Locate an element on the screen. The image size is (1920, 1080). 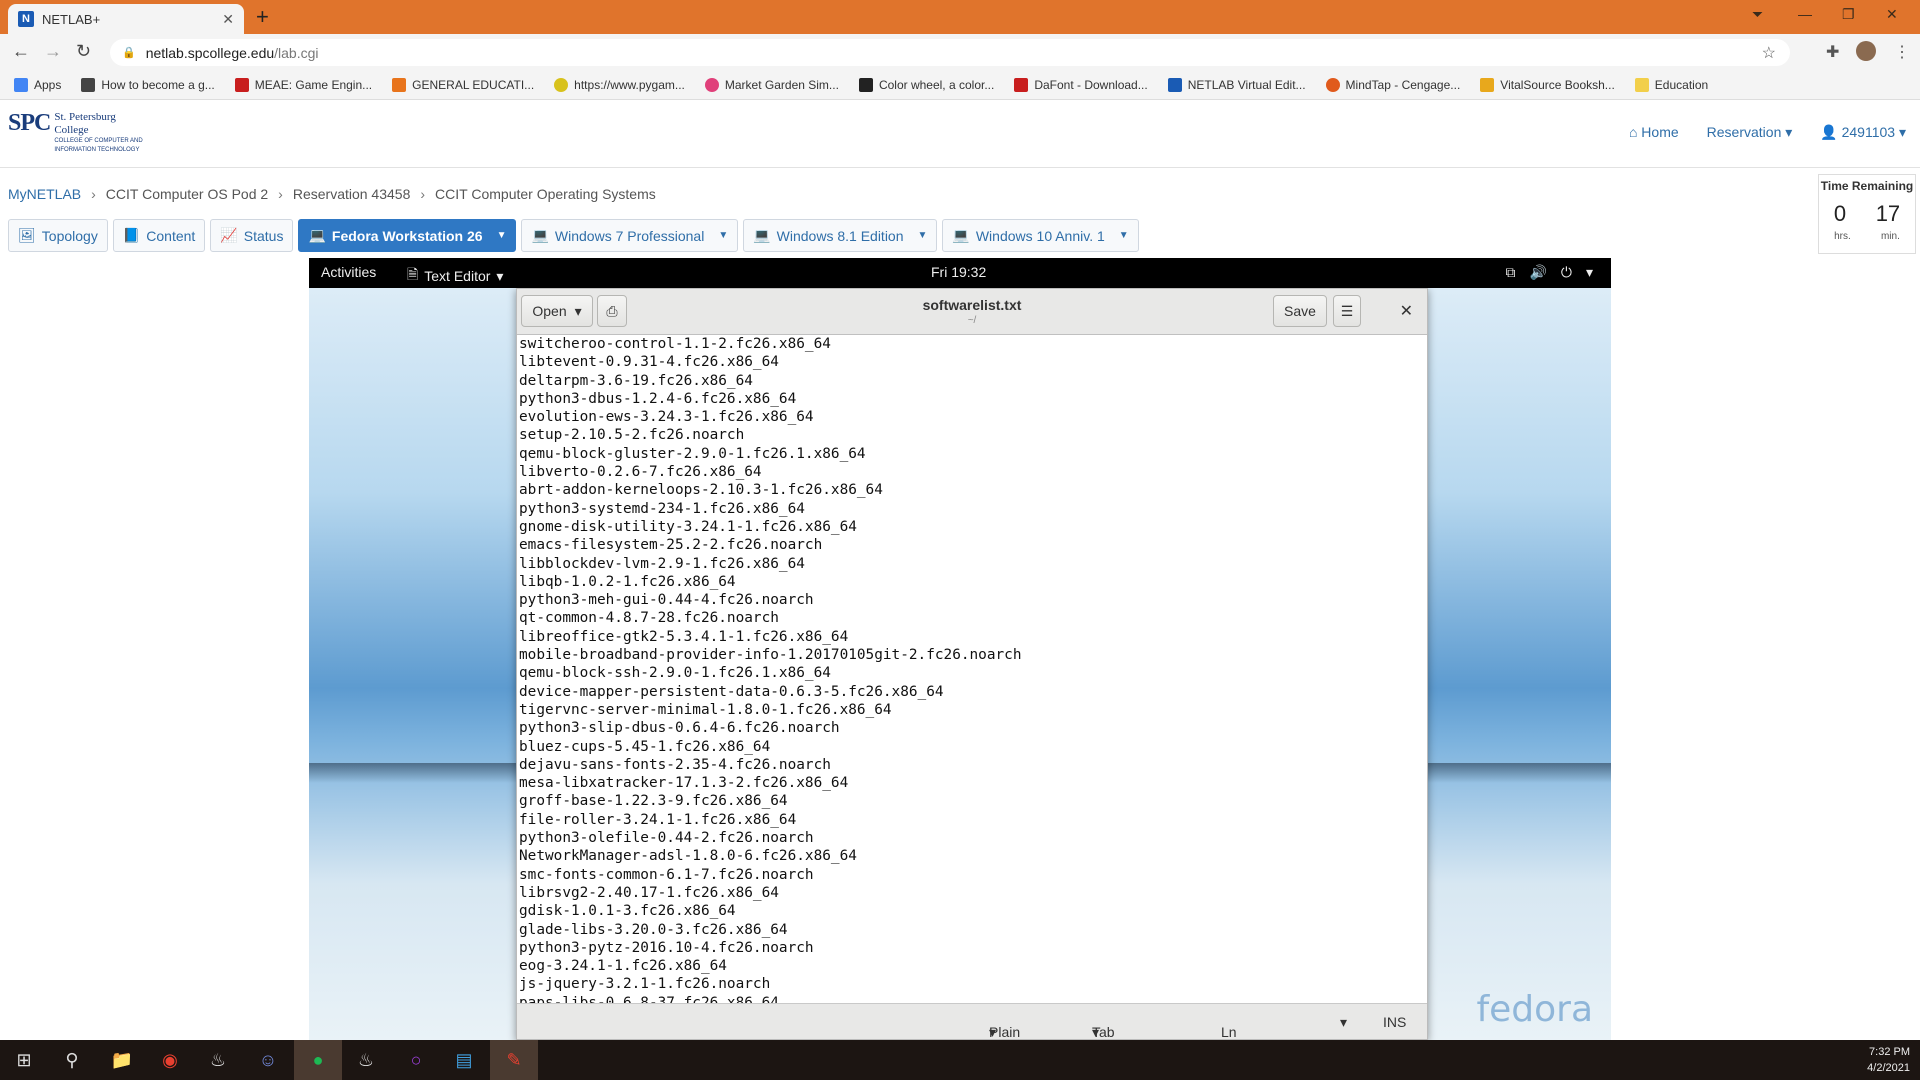
app-active-icon: ✎ is located at coordinates (514, 1060).